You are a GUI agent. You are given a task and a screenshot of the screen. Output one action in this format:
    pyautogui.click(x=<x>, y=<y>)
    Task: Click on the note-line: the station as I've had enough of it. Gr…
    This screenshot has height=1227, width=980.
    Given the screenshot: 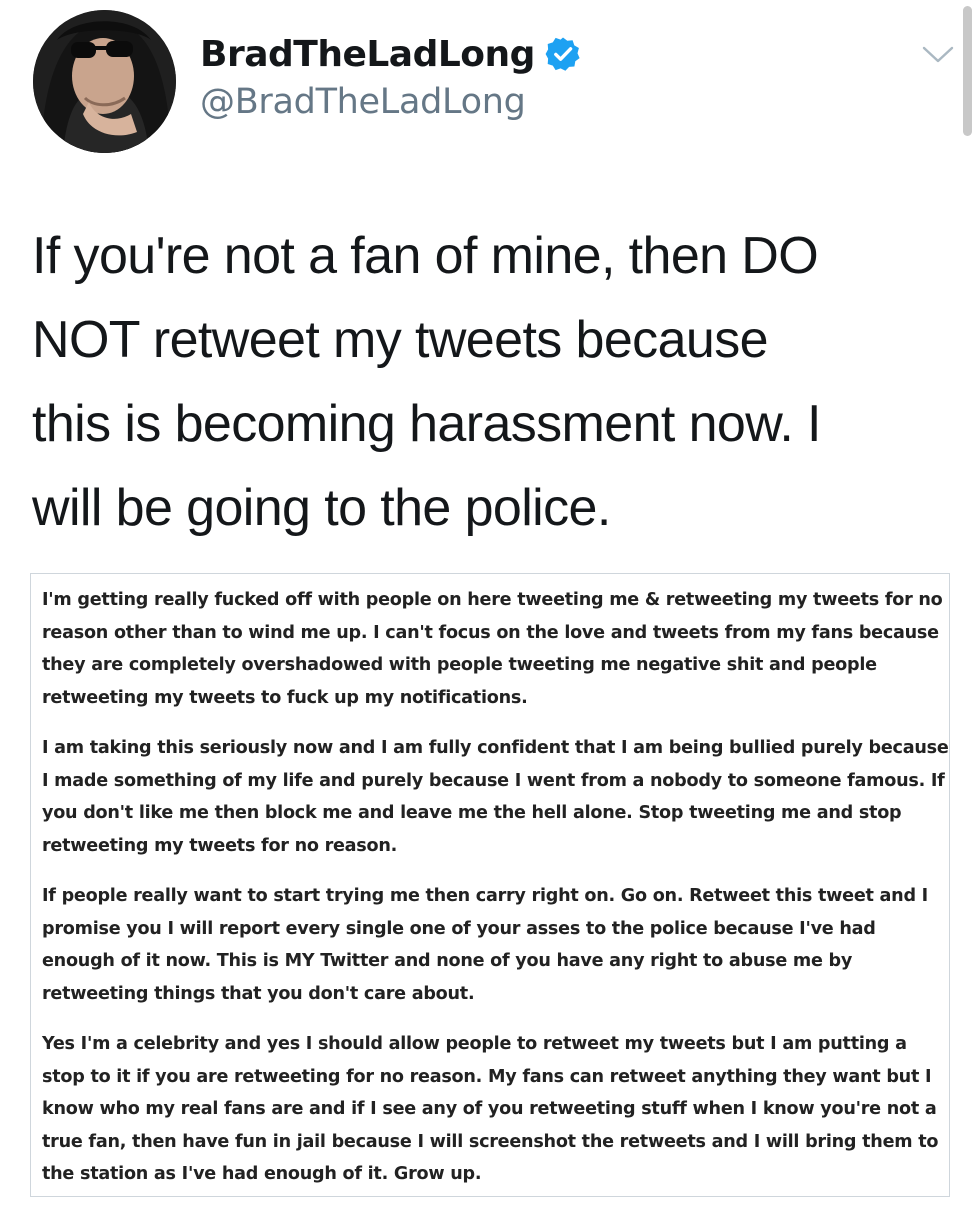 What is the action you would take?
    pyautogui.click(x=262, y=1174)
    